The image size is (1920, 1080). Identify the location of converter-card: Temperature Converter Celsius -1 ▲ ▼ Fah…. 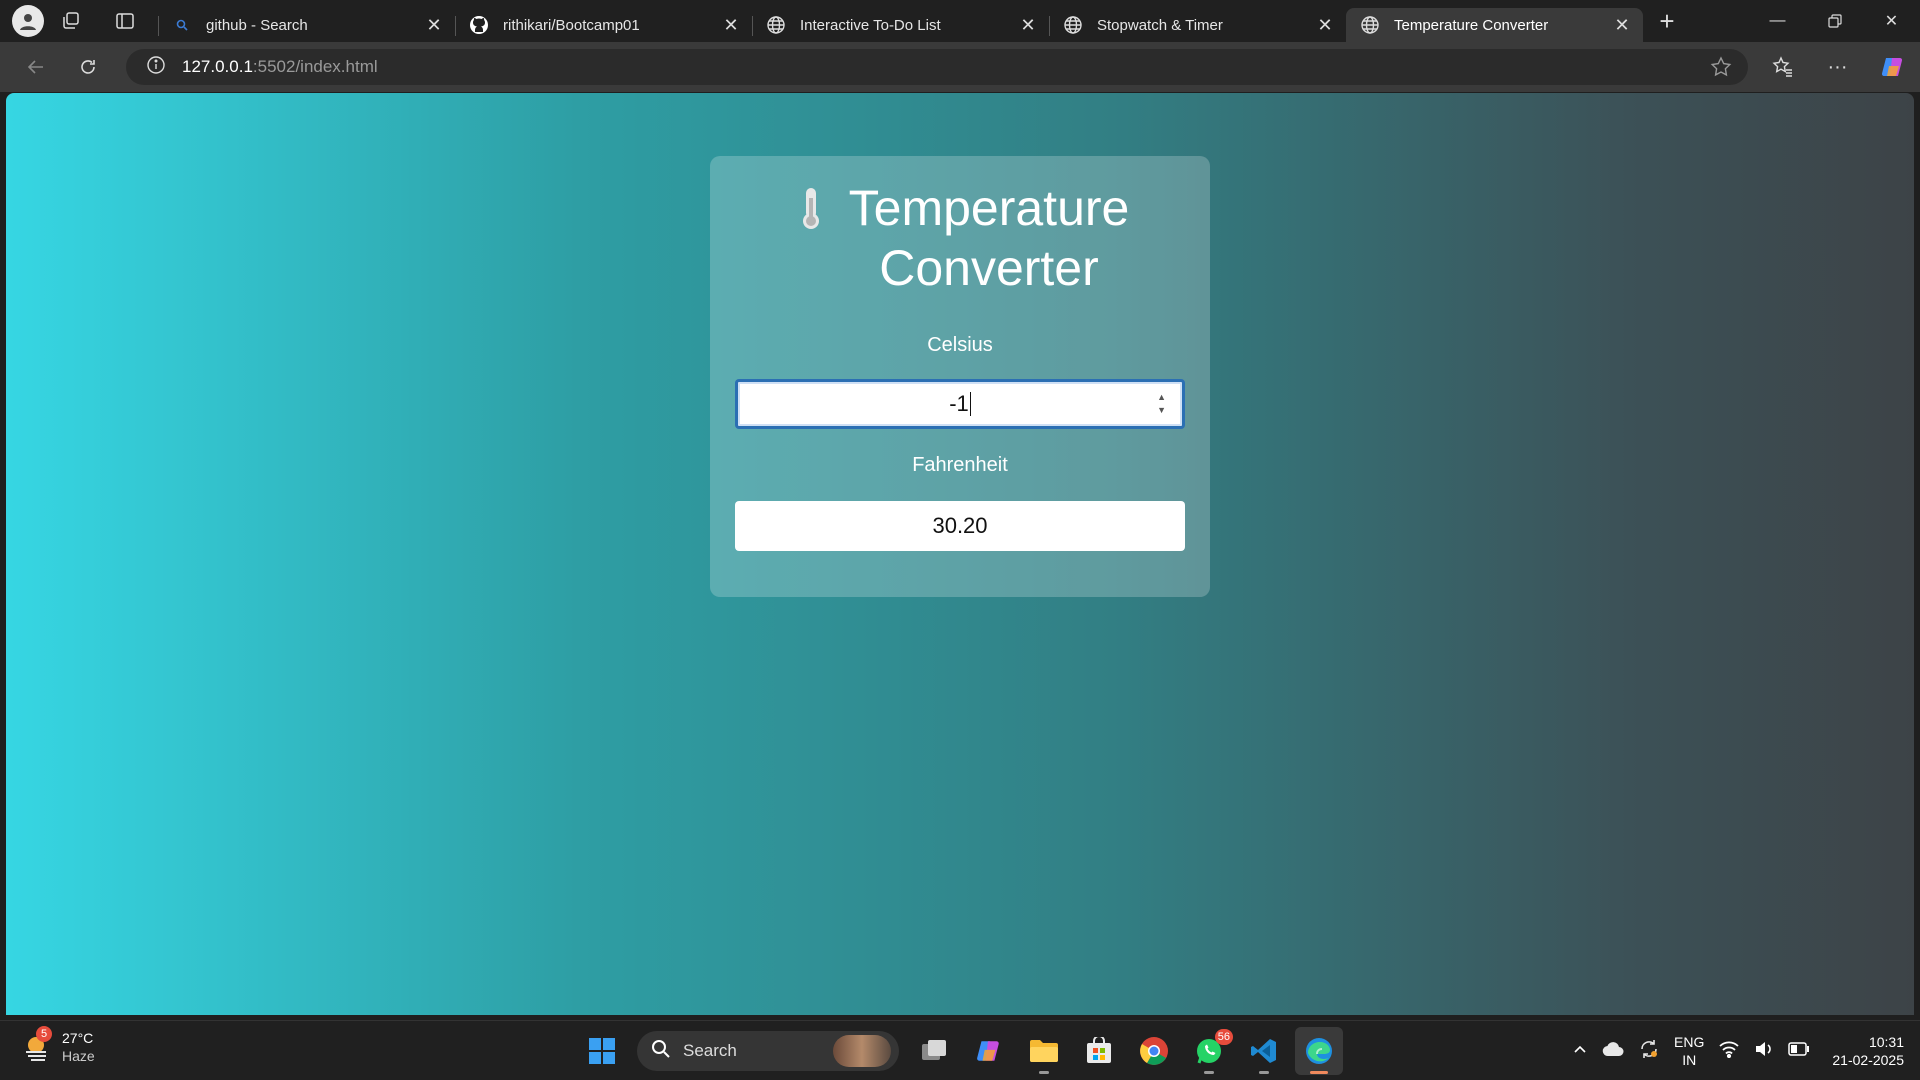
(960, 376).